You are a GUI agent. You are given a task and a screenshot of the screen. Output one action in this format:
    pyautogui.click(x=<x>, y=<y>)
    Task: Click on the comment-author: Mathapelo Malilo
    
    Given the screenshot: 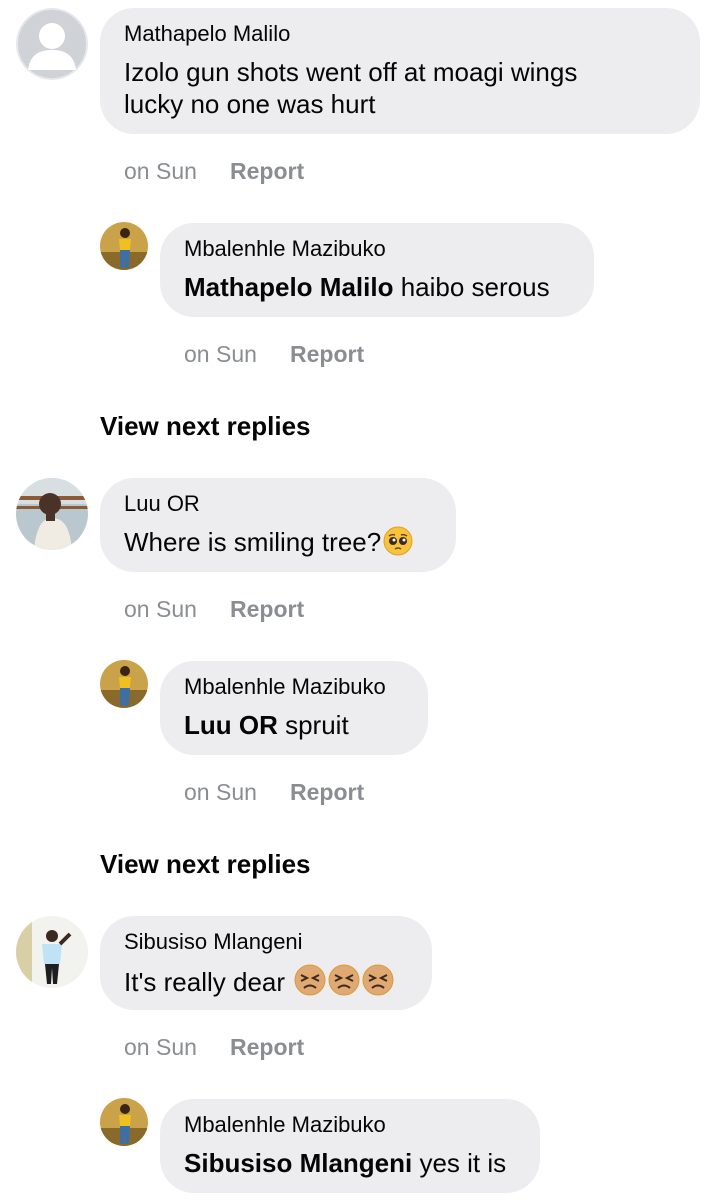 What is the action you would take?
    pyautogui.click(x=207, y=34)
    